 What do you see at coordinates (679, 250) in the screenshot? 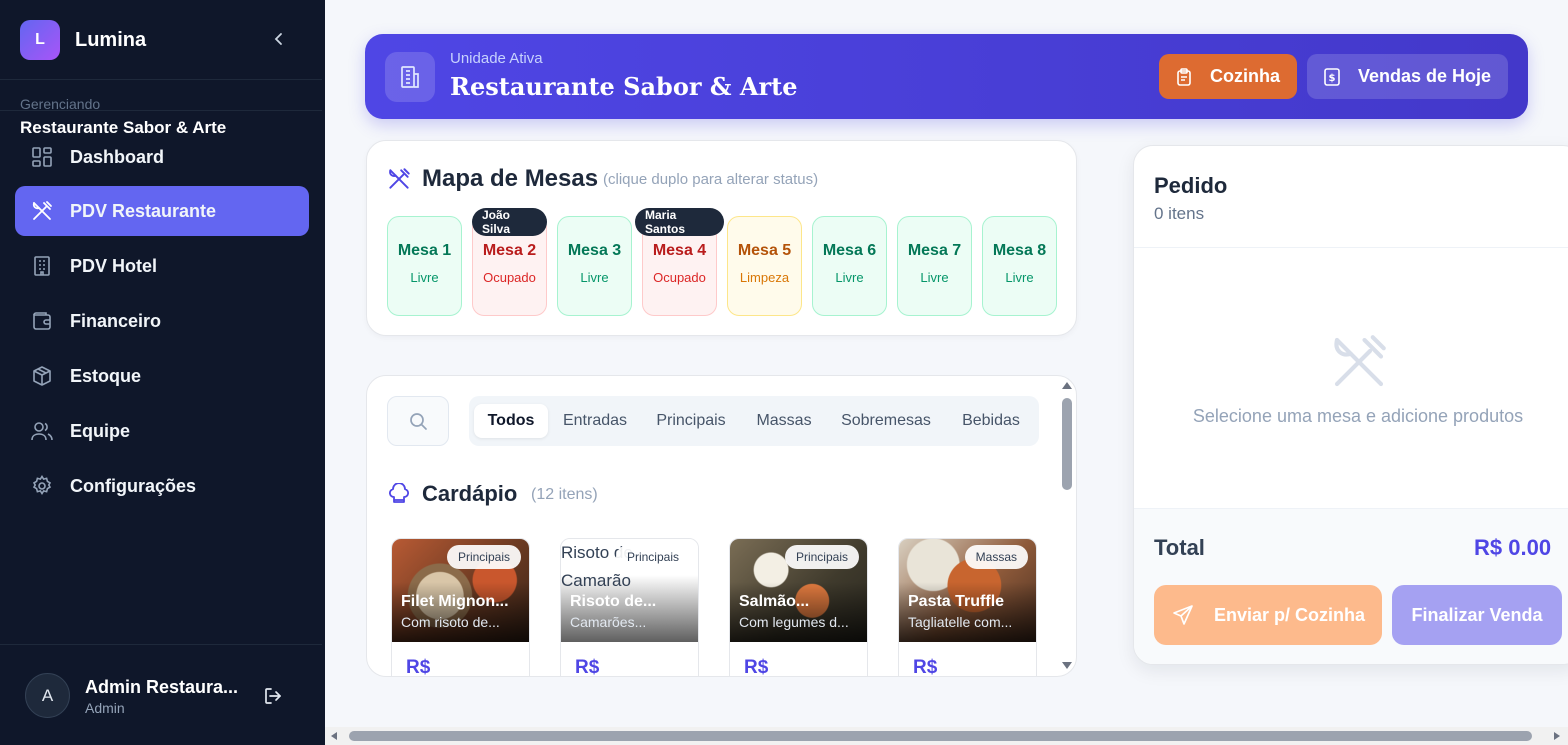
I see `table-name: Mesa 4` at bounding box center [679, 250].